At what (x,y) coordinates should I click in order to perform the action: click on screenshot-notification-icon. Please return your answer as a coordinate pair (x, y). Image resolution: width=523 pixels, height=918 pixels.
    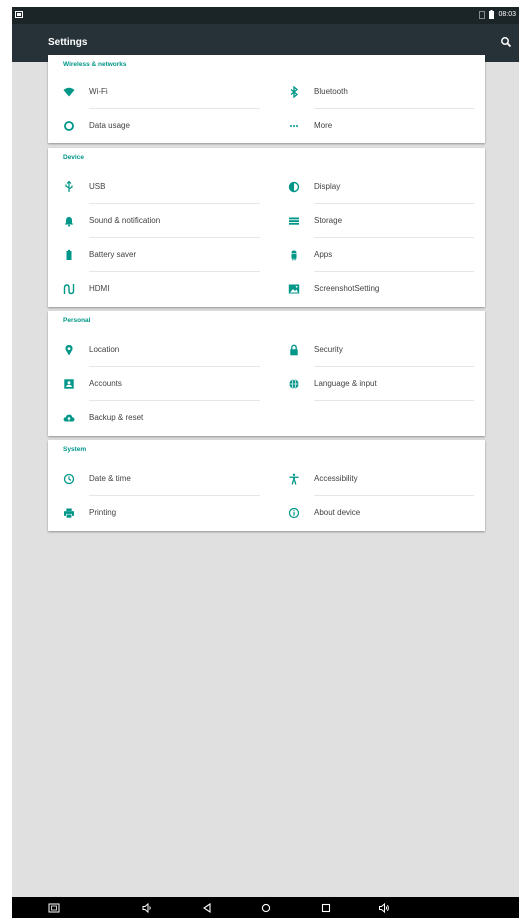
    Looking at the image, I should click on (19, 14).